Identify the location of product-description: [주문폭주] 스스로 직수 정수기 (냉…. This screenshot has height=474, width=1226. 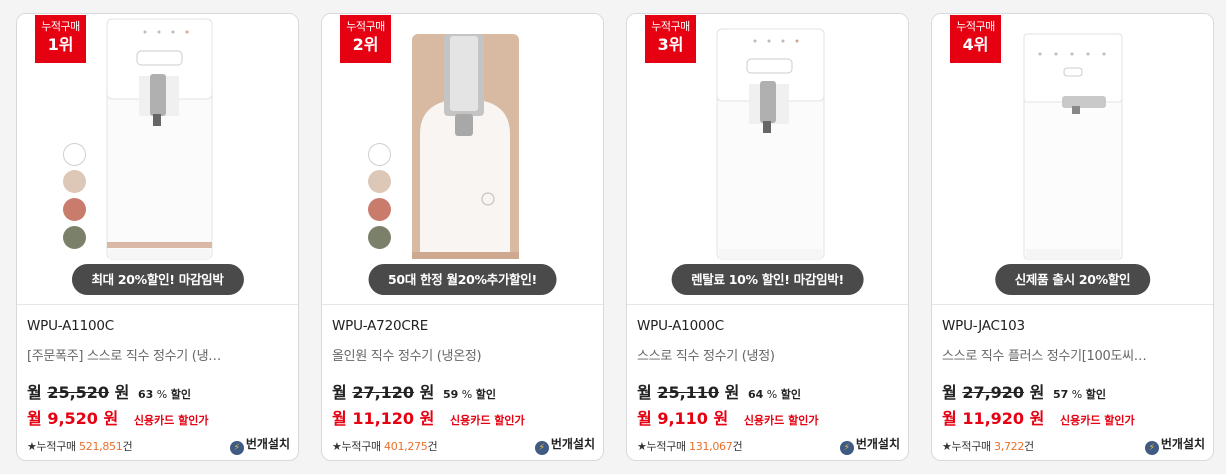
(157, 354).